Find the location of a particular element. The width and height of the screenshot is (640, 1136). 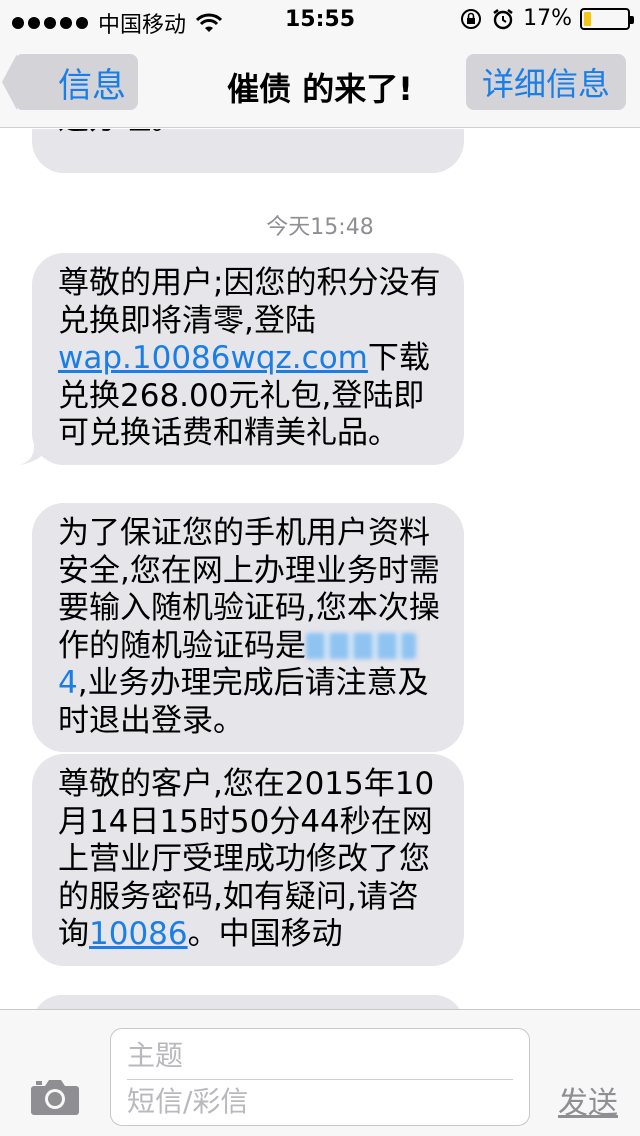

status-bar: 中国移动 15:55 17% is located at coordinates (320, 20).